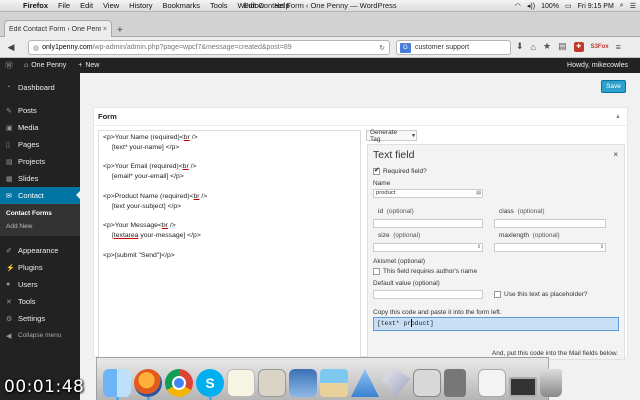  What do you see at coordinates (40, 127) in the screenshot?
I see `sidebar-item-media: ▣ Media` at bounding box center [40, 127].